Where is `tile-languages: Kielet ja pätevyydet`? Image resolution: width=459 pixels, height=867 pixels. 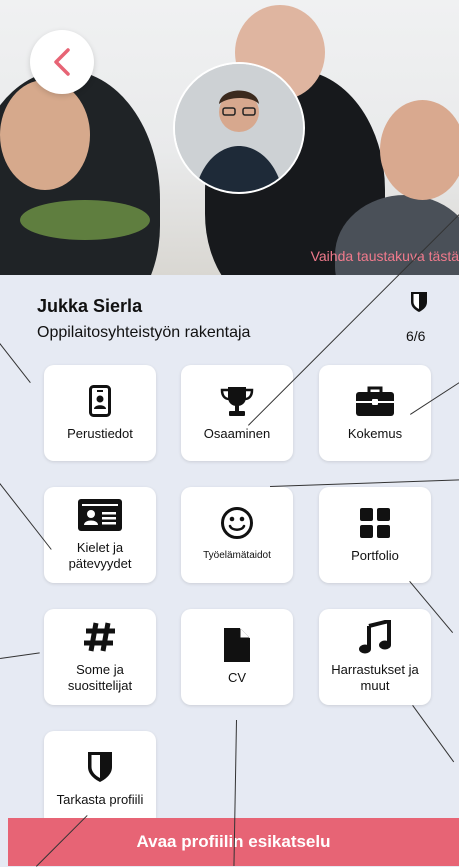
tile-languages: Kielet ja pätevyydet is located at coordinates (100, 535).